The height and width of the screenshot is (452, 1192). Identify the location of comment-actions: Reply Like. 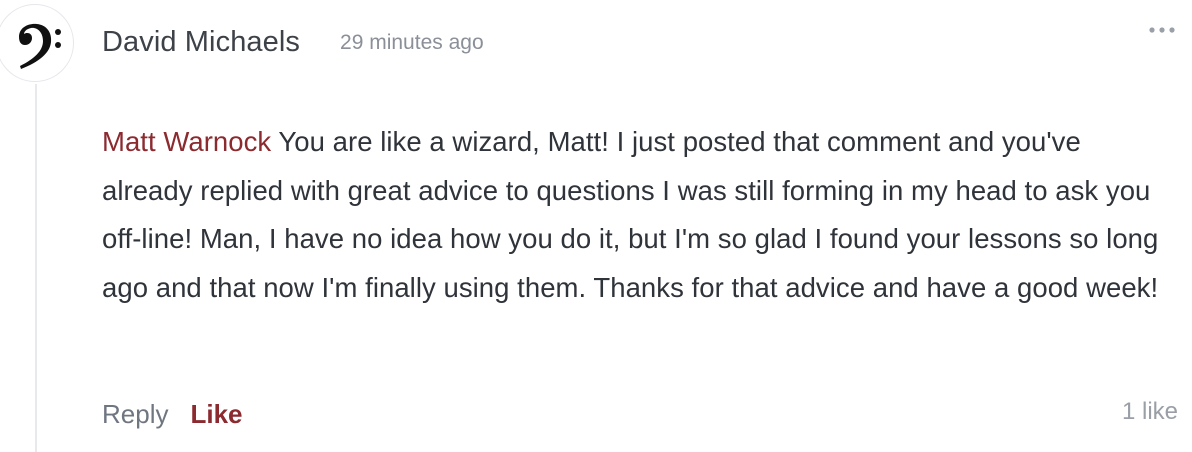
(172, 414).